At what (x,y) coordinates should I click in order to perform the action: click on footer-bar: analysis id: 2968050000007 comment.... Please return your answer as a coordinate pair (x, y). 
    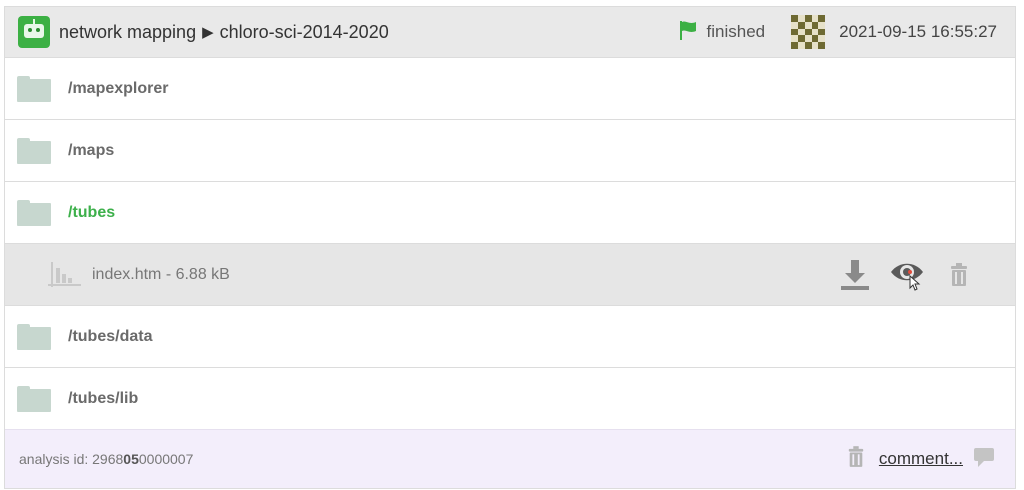
    Looking at the image, I should click on (510, 458).